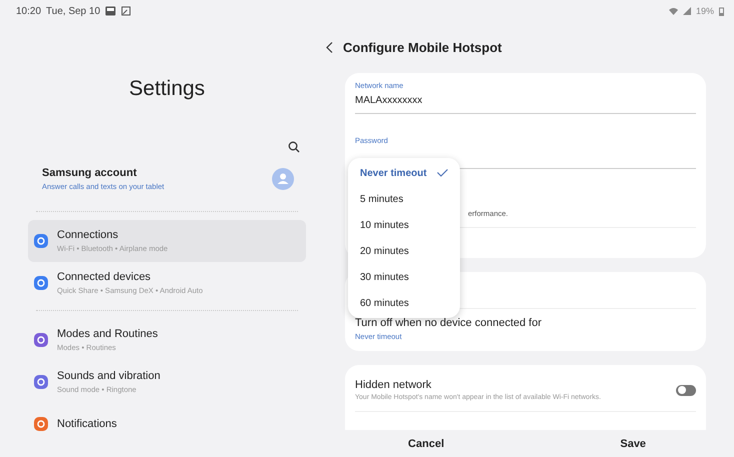 Image resolution: width=734 pixels, height=457 pixels. Describe the element at coordinates (110, 11) in the screenshot. I see `gallery-icon` at that location.